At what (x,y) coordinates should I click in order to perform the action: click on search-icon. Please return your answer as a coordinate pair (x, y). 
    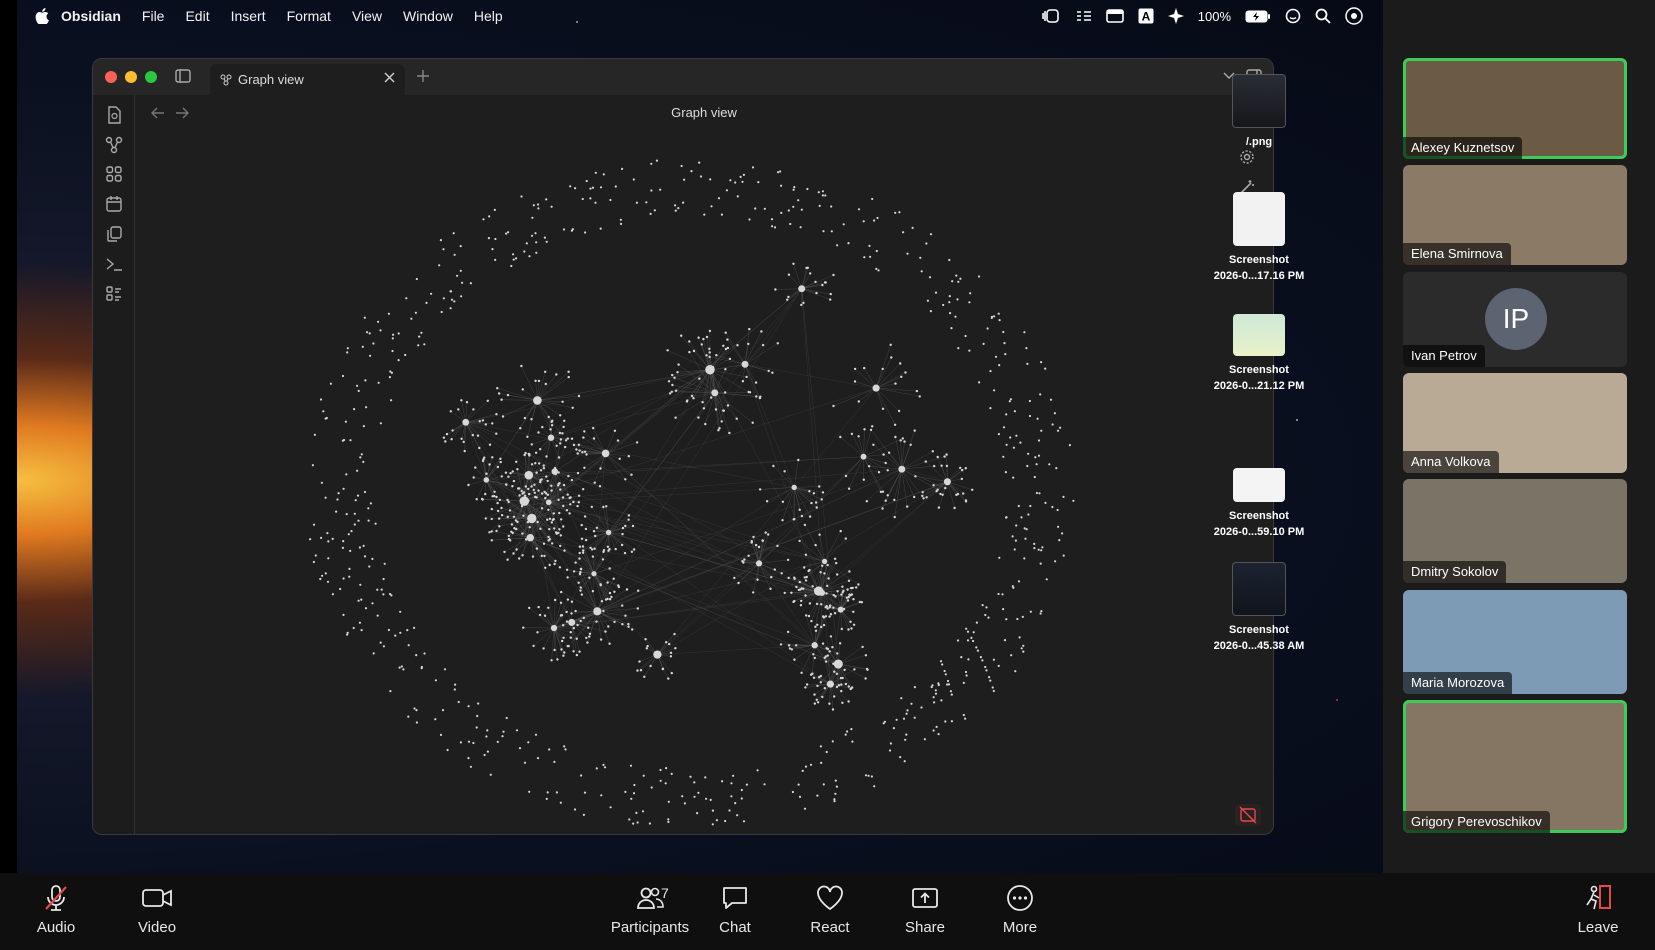
    Looking at the image, I should click on (1323, 16).